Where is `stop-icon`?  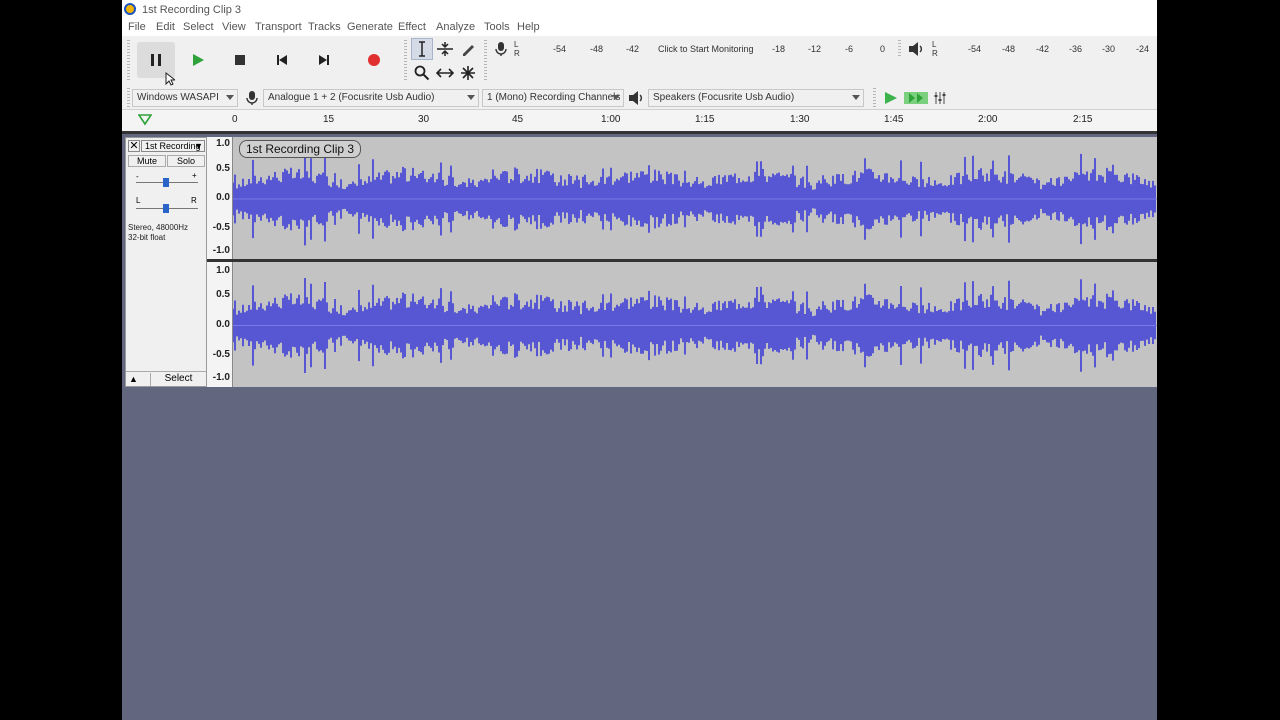
stop-icon is located at coordinates (240, 60).